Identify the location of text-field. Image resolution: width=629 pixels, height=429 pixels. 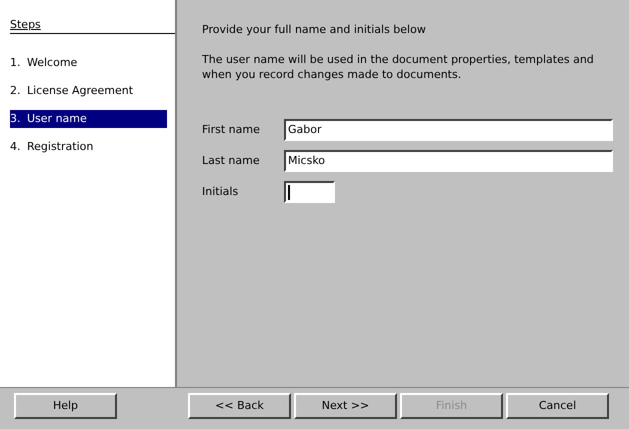
(309, 192).